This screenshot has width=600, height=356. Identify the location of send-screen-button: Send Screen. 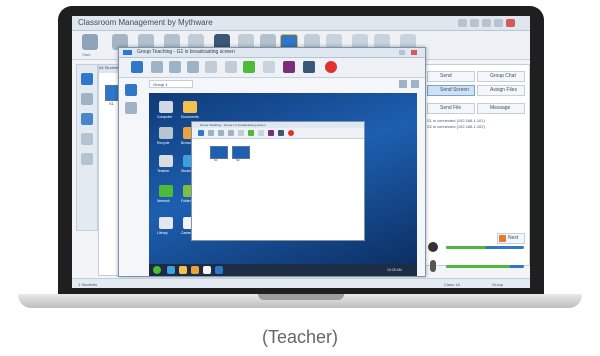
(451, 90).